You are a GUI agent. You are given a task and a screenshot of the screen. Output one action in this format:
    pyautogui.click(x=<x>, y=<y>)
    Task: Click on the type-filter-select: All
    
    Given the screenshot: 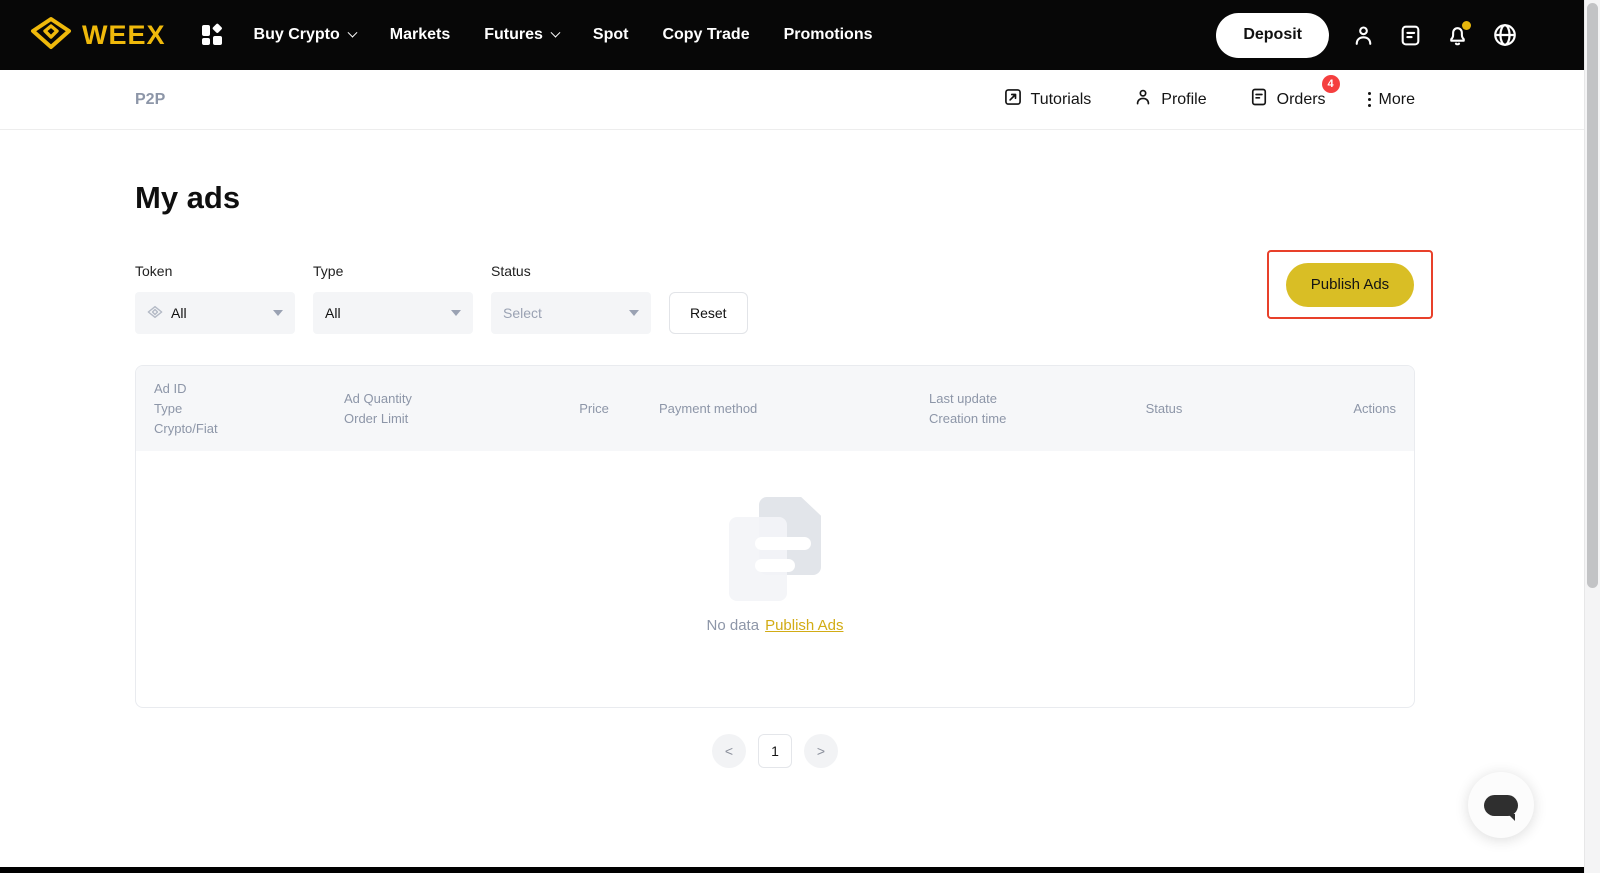 What is the action you would take?
    pyautogui.click(x=393, y=313)
    